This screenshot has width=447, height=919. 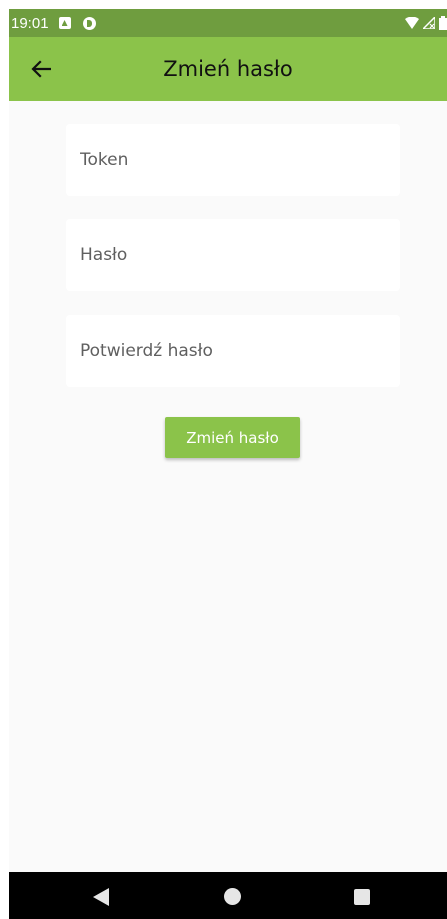 I want to click on confirm-password-field-container, so click(x=233, y=351).